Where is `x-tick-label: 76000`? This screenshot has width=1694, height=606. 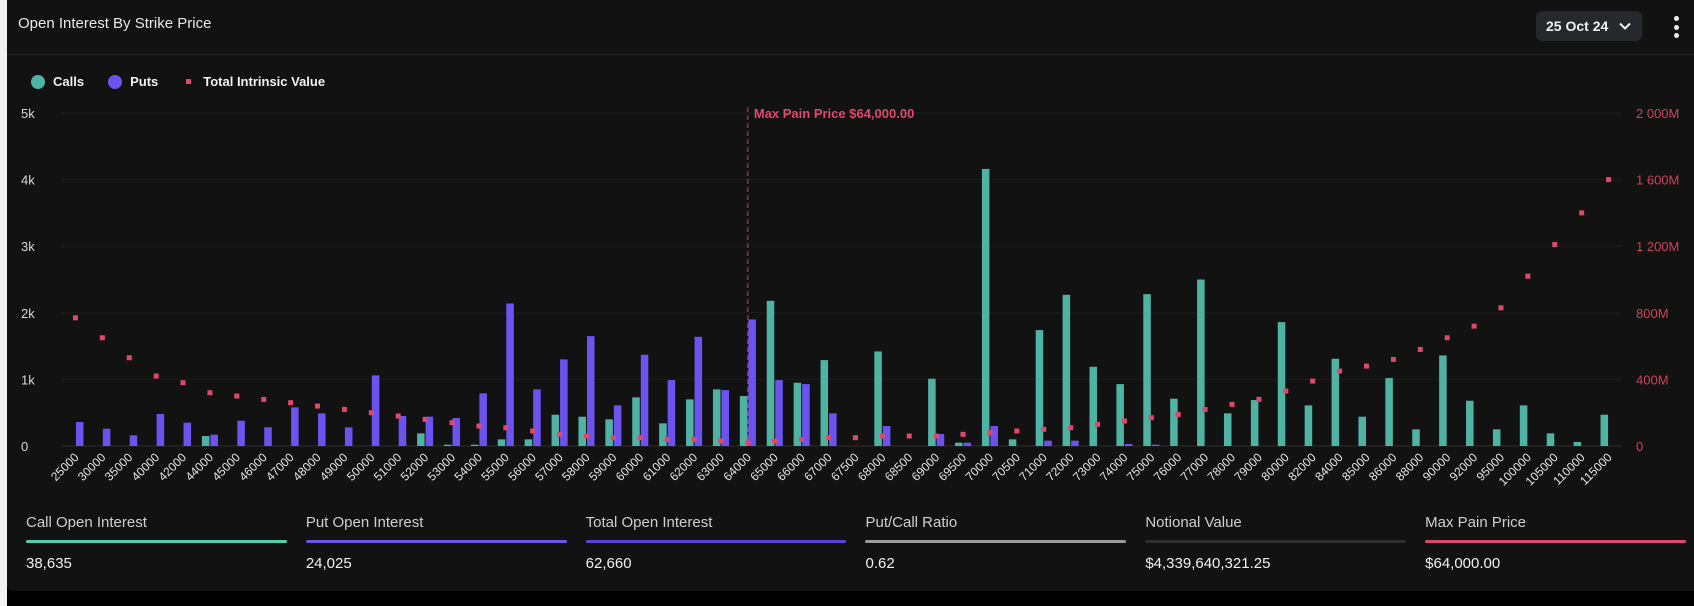 x-tick-label: 76000 is located at coordinates (1168, 467).